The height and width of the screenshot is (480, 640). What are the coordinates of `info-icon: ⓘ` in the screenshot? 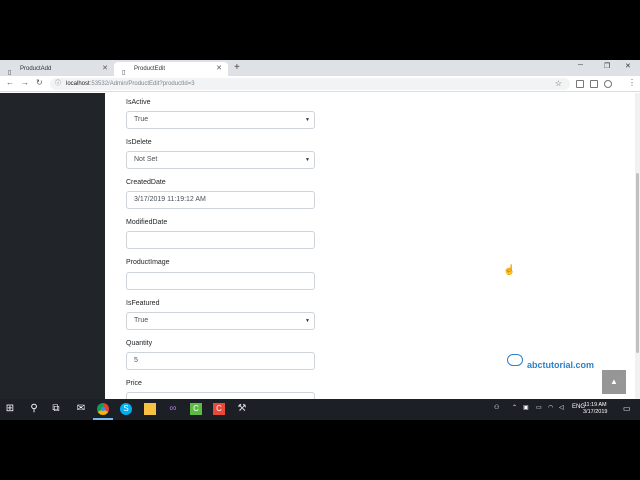 It's located at (58, 84).